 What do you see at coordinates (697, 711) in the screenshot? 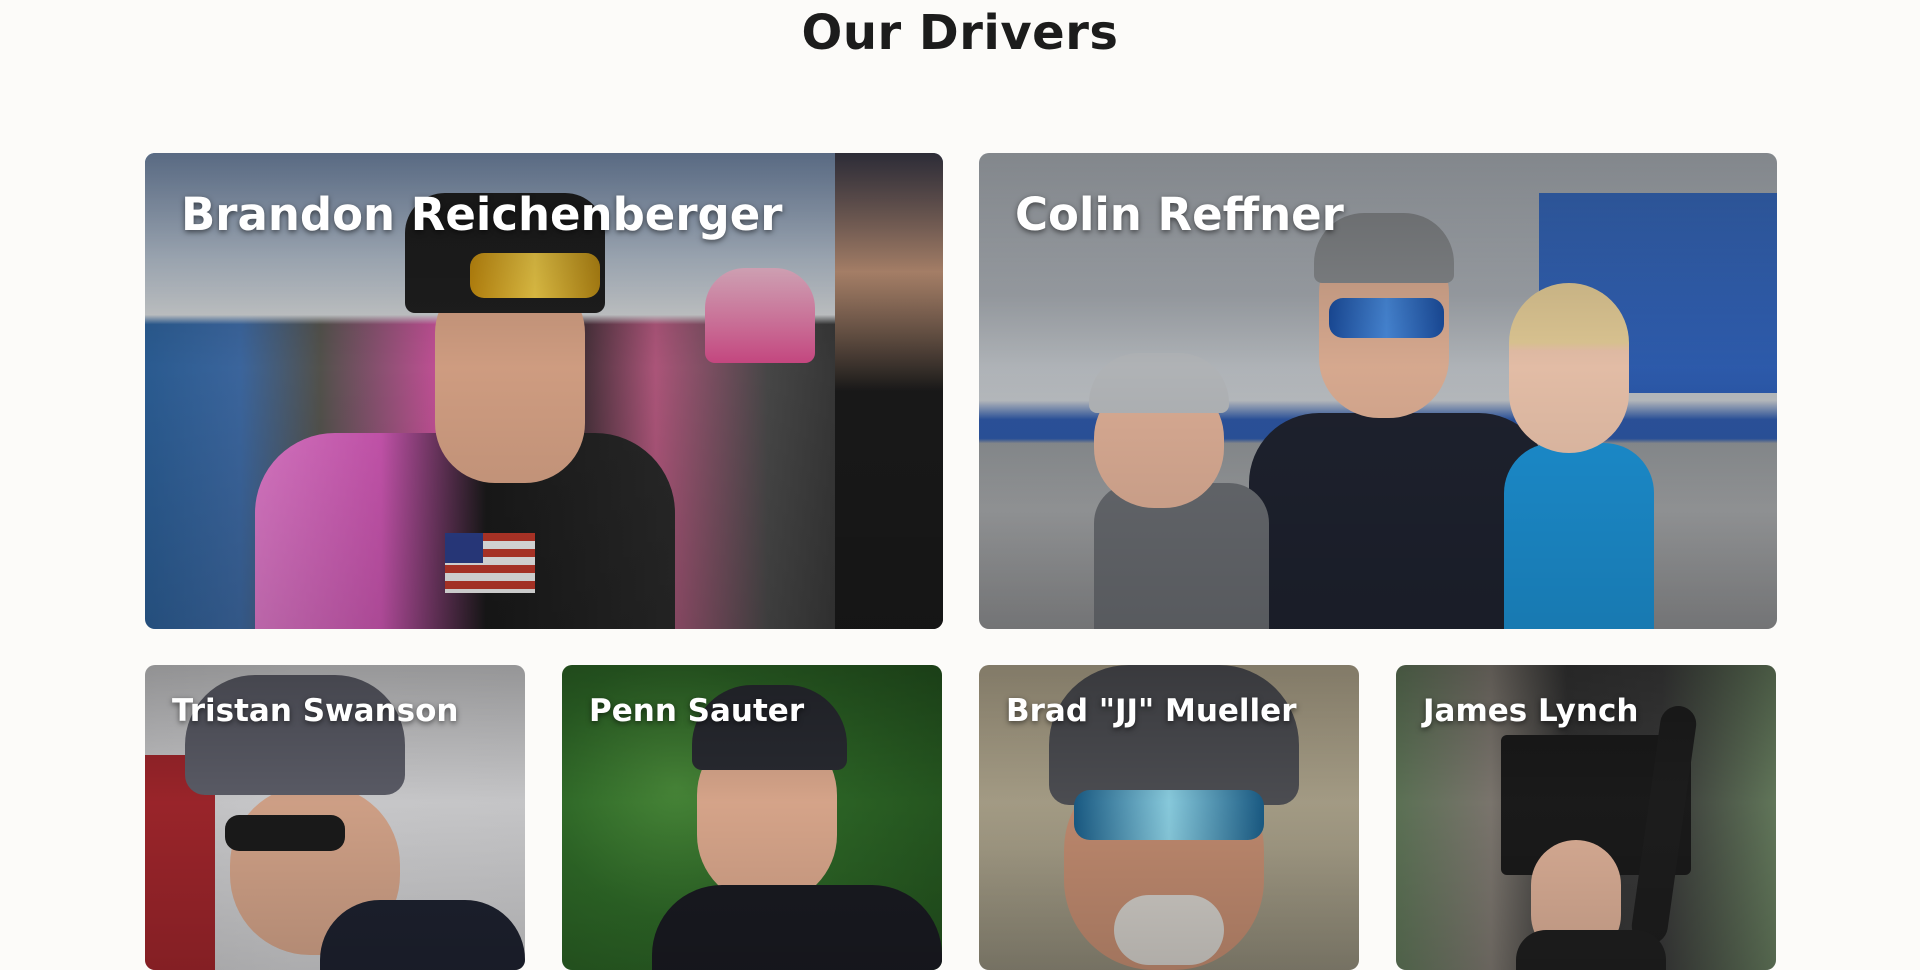
I see `driver-name: Penn Sauter` at bounding box center [697, 711].